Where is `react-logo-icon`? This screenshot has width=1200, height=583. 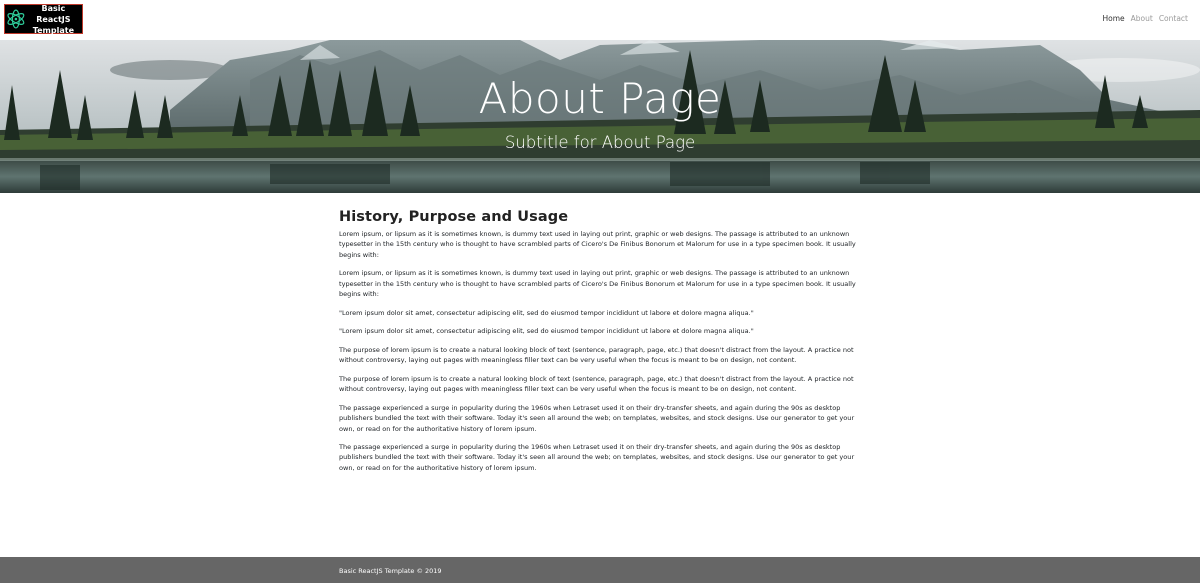 react-logo-icon is located at coordinates (16, 19).